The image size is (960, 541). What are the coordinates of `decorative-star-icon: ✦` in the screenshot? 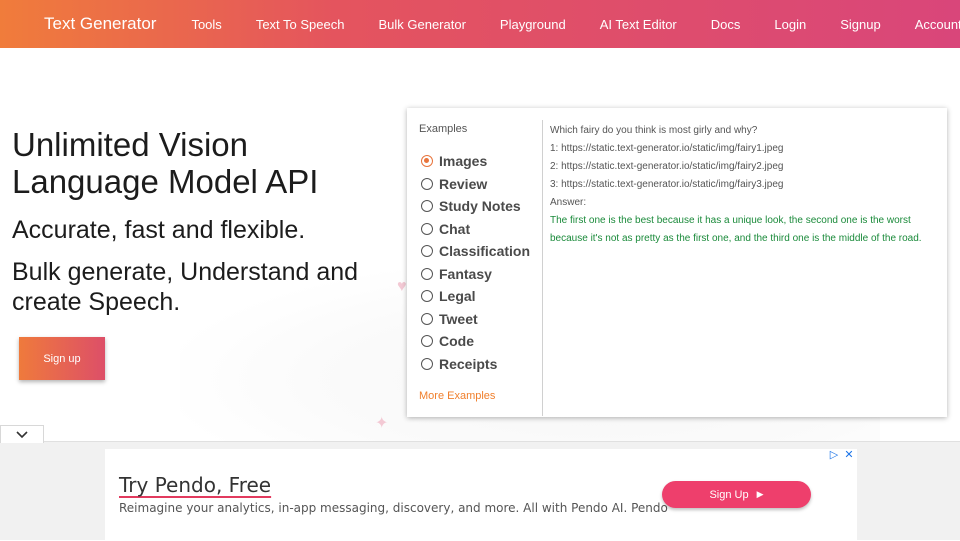 It's located at (382, 423).